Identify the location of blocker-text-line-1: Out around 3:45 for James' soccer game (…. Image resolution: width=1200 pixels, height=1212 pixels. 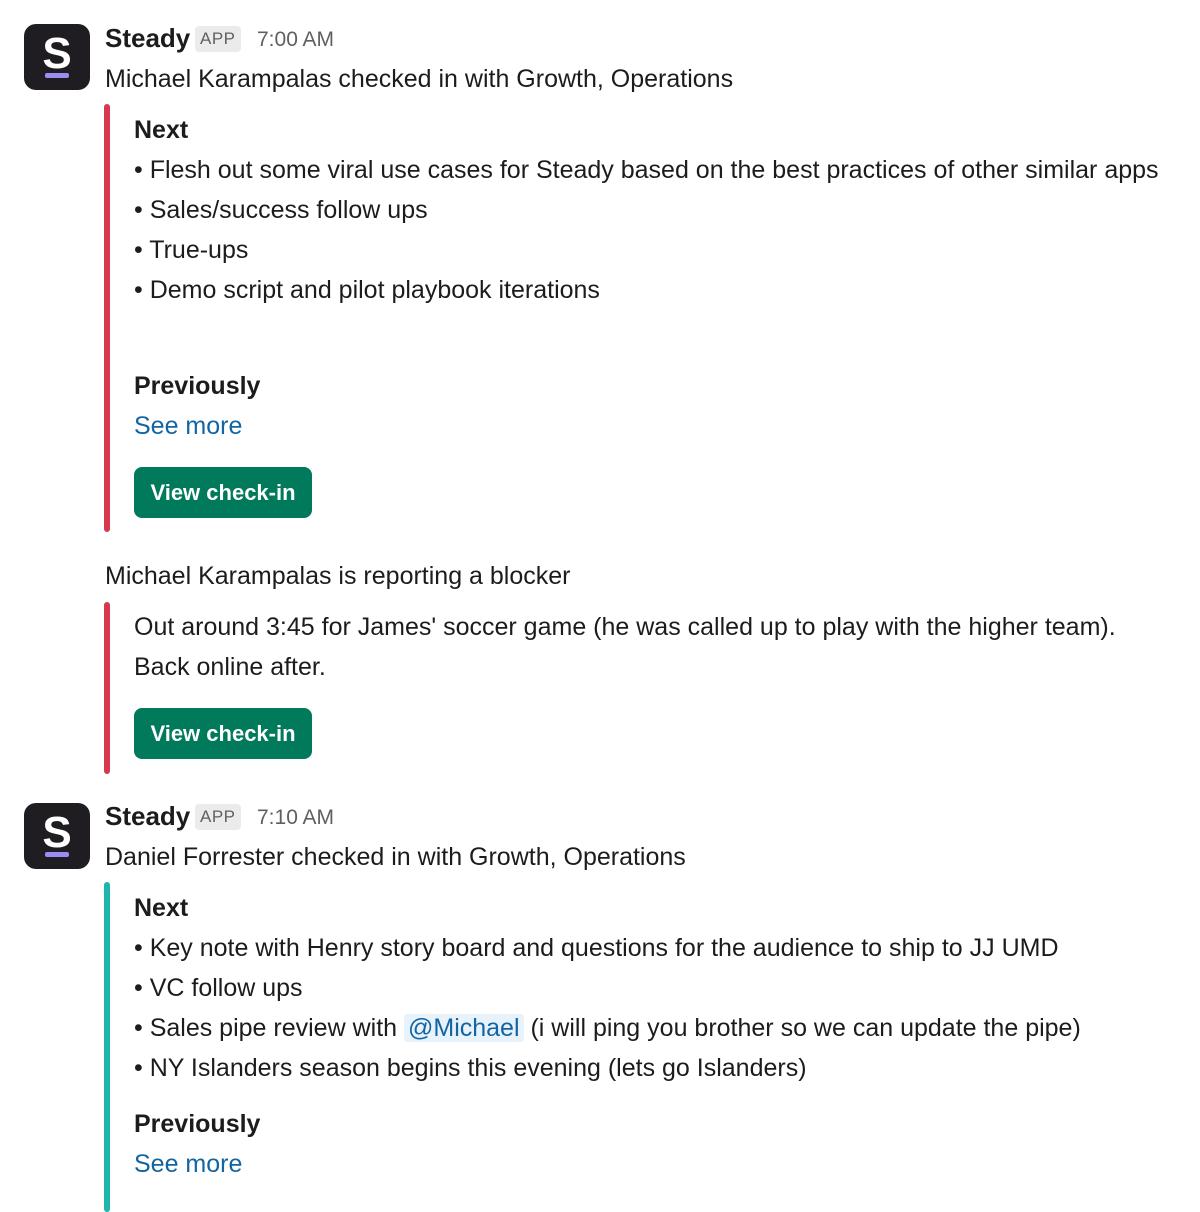
(625, 627).